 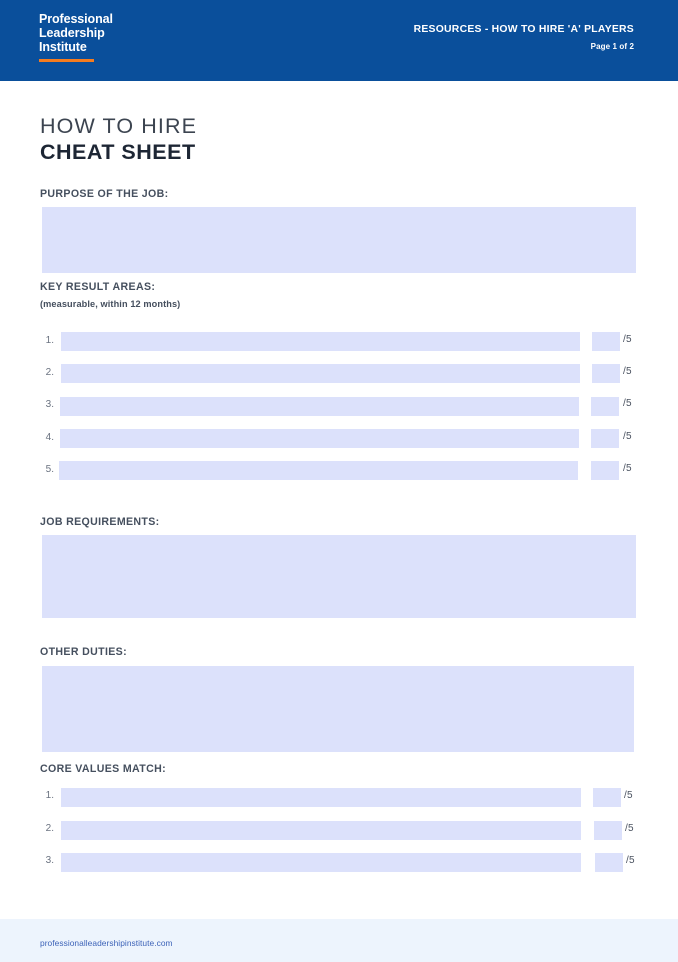 I want to click on section-label-job-requirements: JOB REQUIREMENTS:, so click(x=100, y=522).